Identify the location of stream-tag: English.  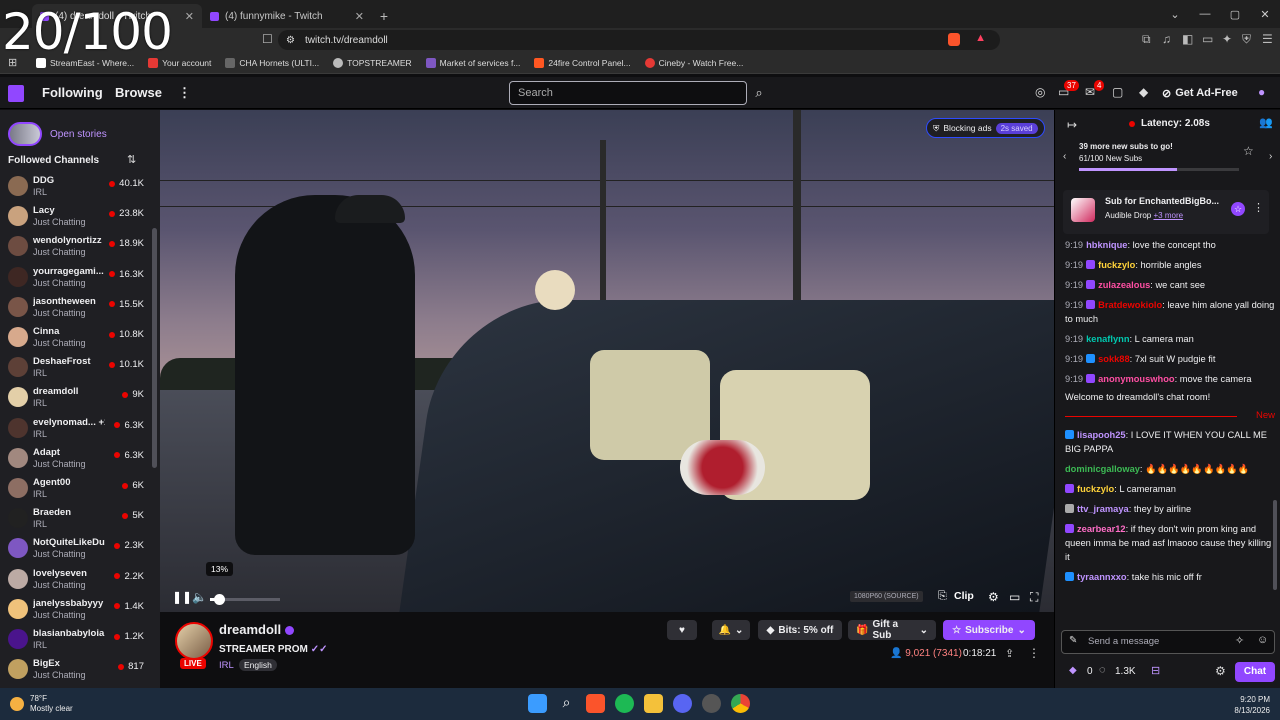
(258, 665).